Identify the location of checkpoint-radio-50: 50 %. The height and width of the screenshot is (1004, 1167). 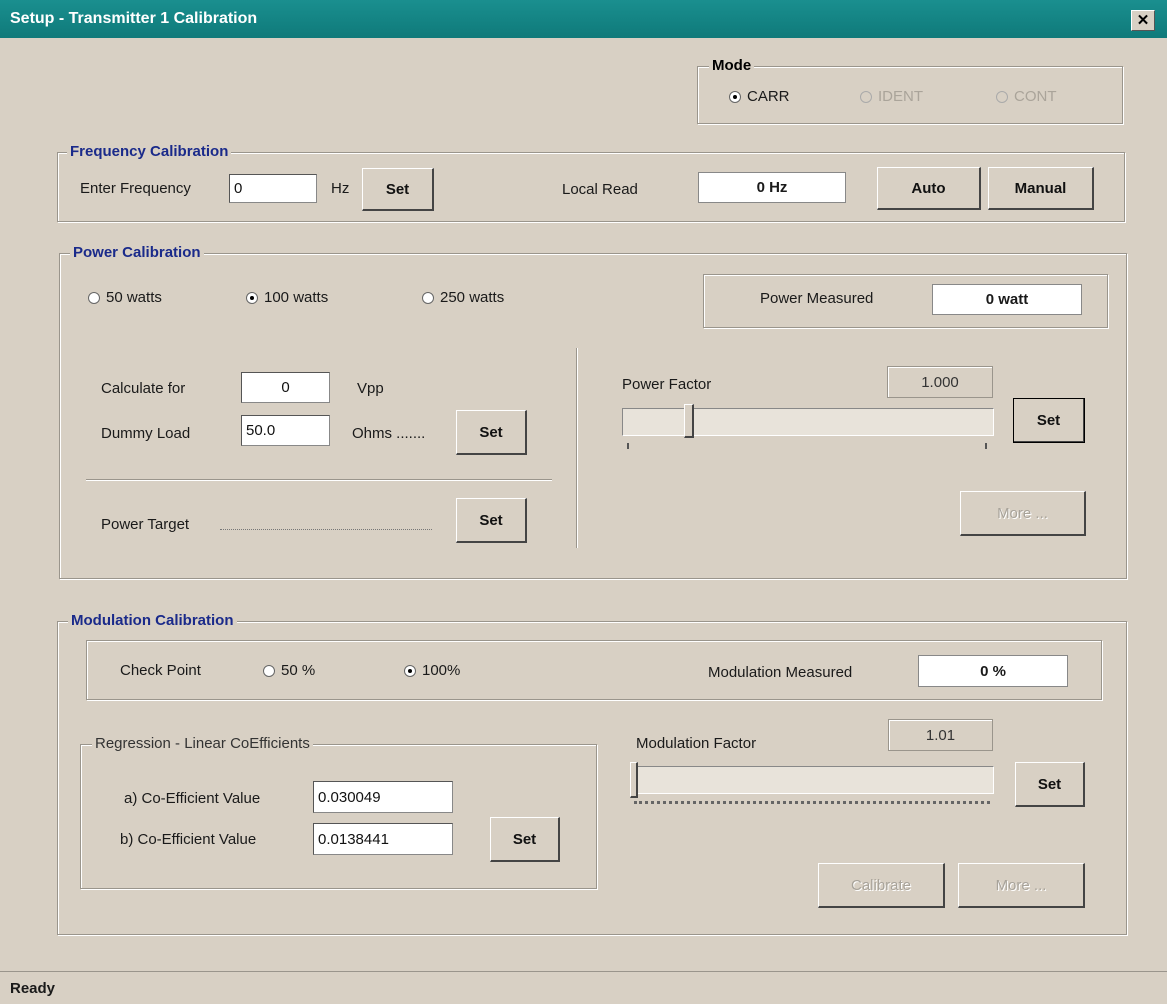
(289, 670).